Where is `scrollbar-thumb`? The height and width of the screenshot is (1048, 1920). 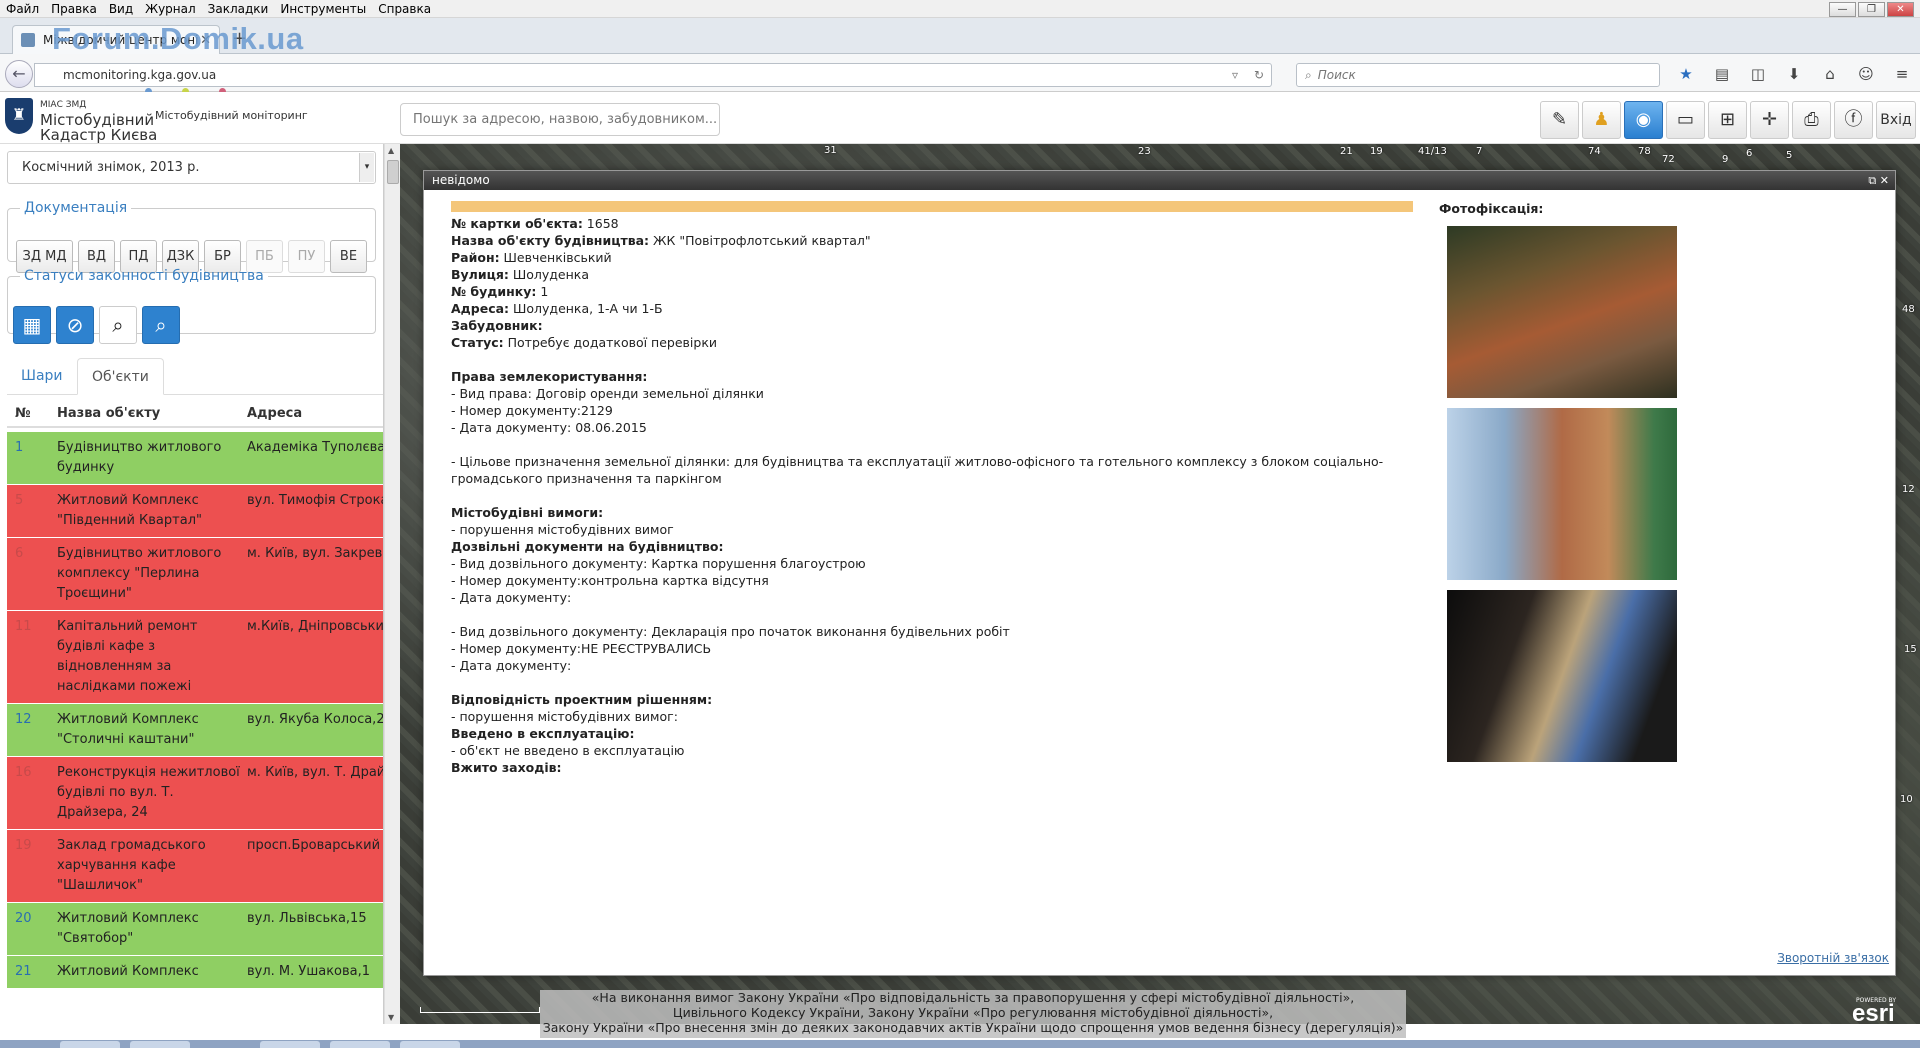 scrollbar-thumb is located at coordinates (393, 172).